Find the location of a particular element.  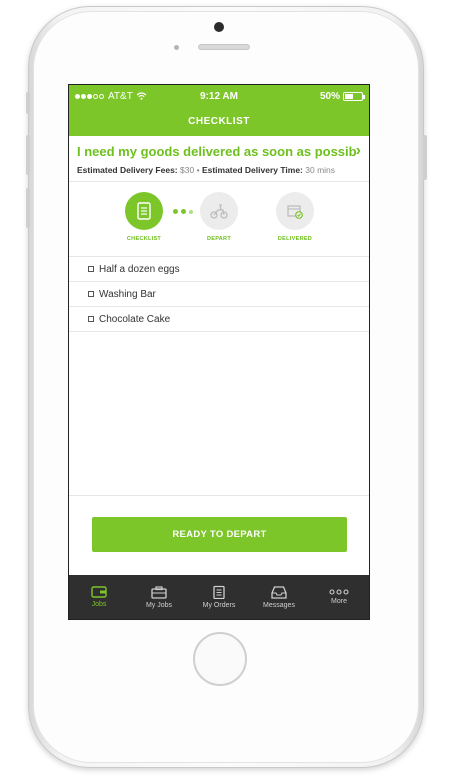

step-delivered: DELIVERED is located at coordinates (295, 217).